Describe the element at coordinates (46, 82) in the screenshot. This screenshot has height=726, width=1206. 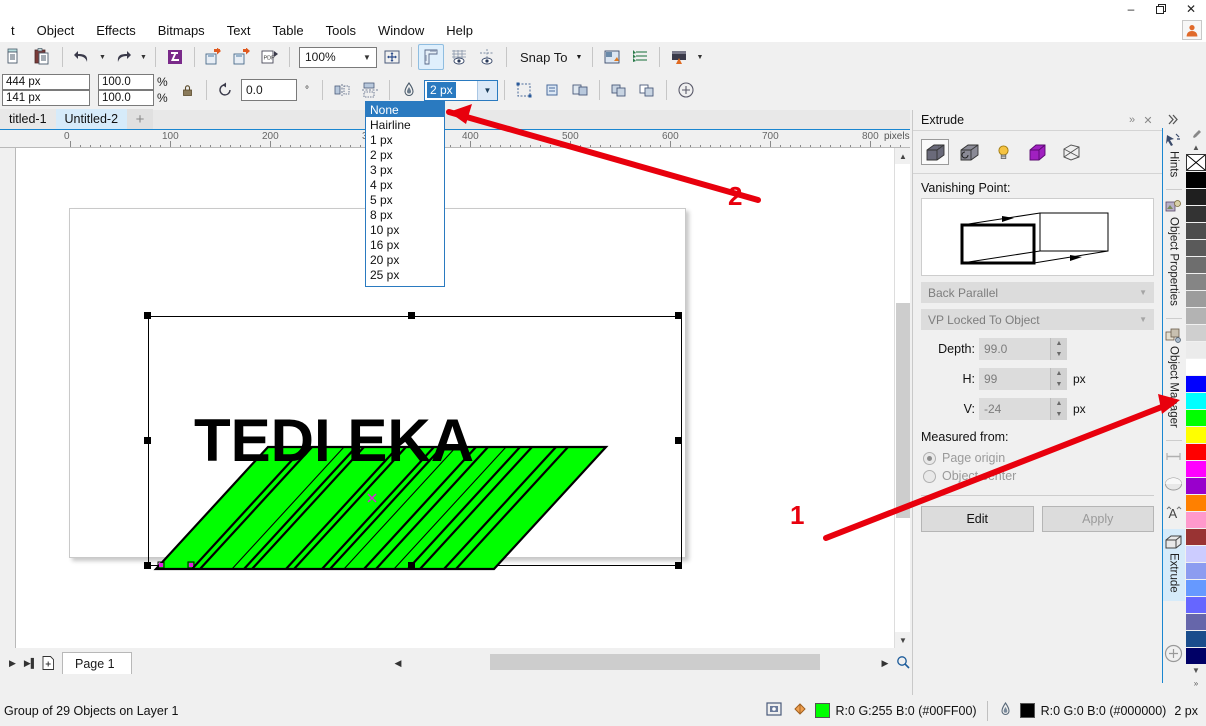
I see `width-field: 444 px` at that location.